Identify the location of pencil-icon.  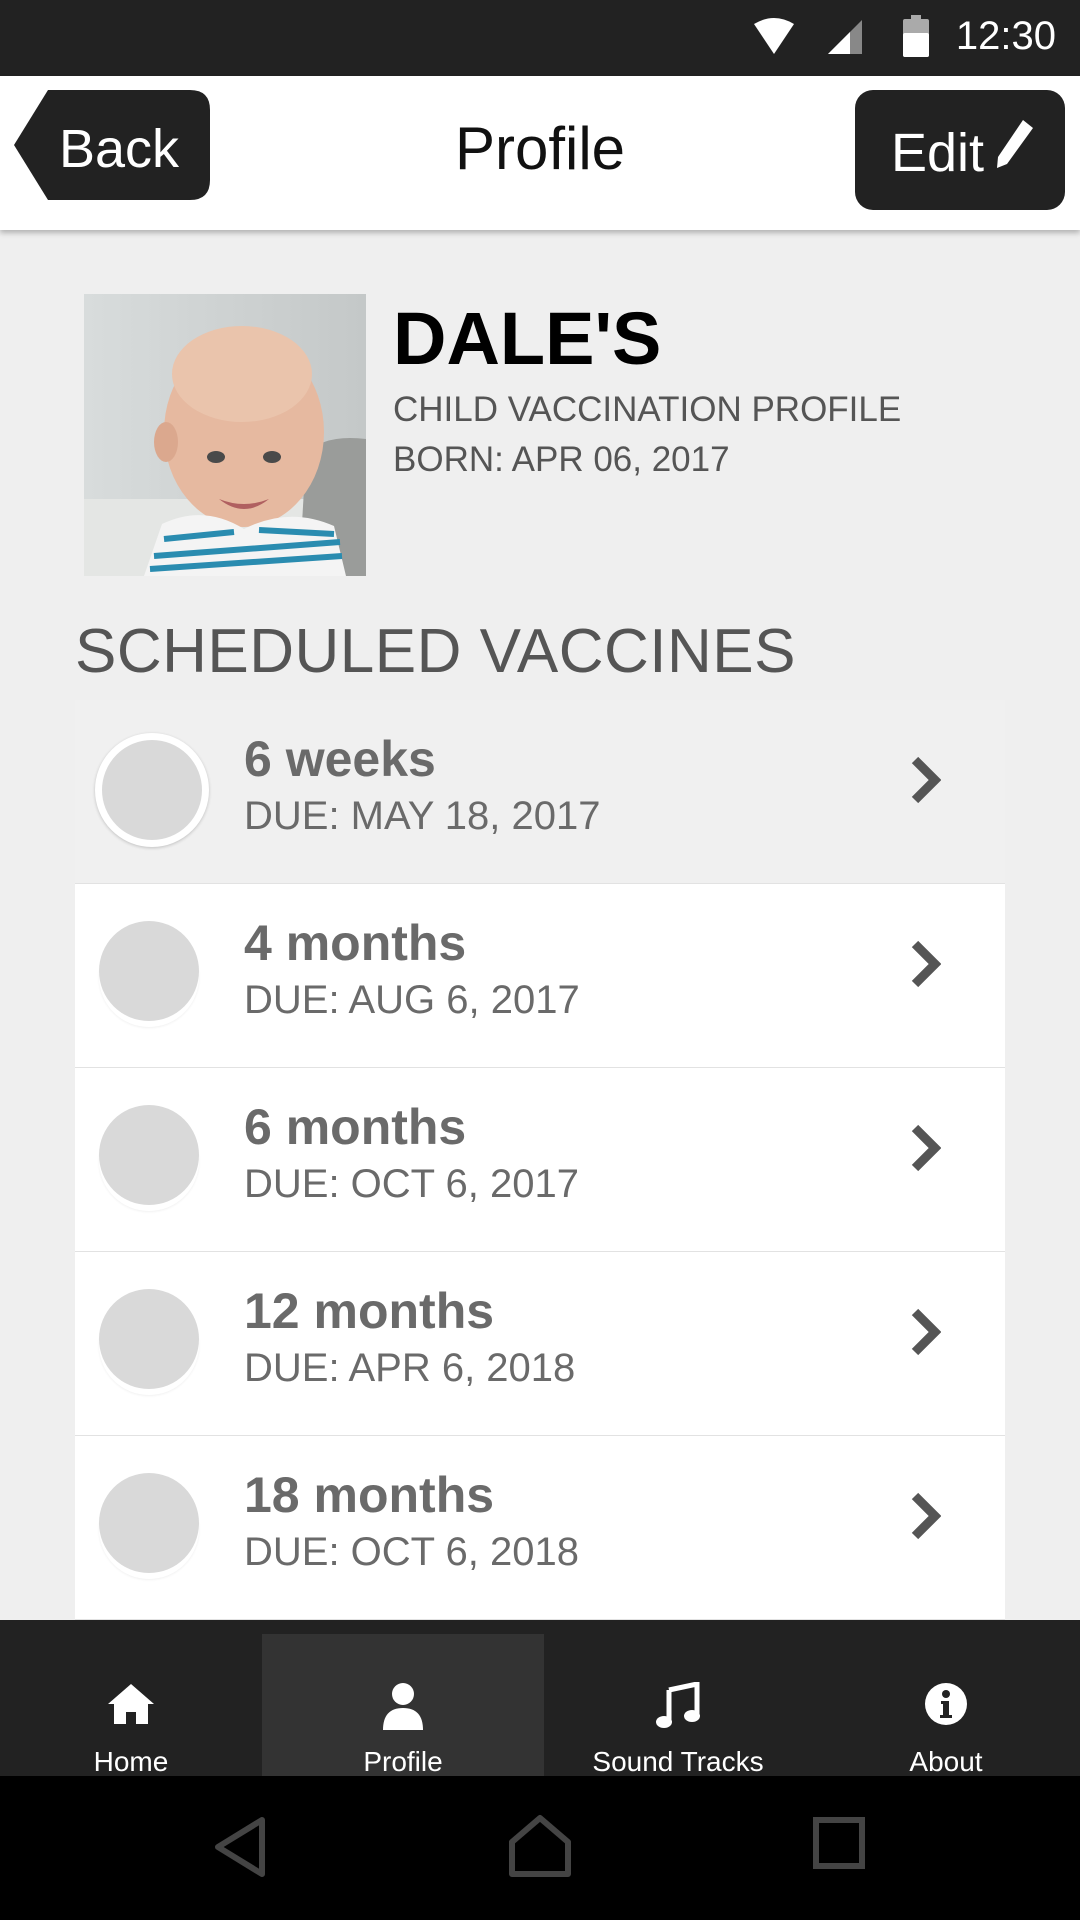
(1015, 144).